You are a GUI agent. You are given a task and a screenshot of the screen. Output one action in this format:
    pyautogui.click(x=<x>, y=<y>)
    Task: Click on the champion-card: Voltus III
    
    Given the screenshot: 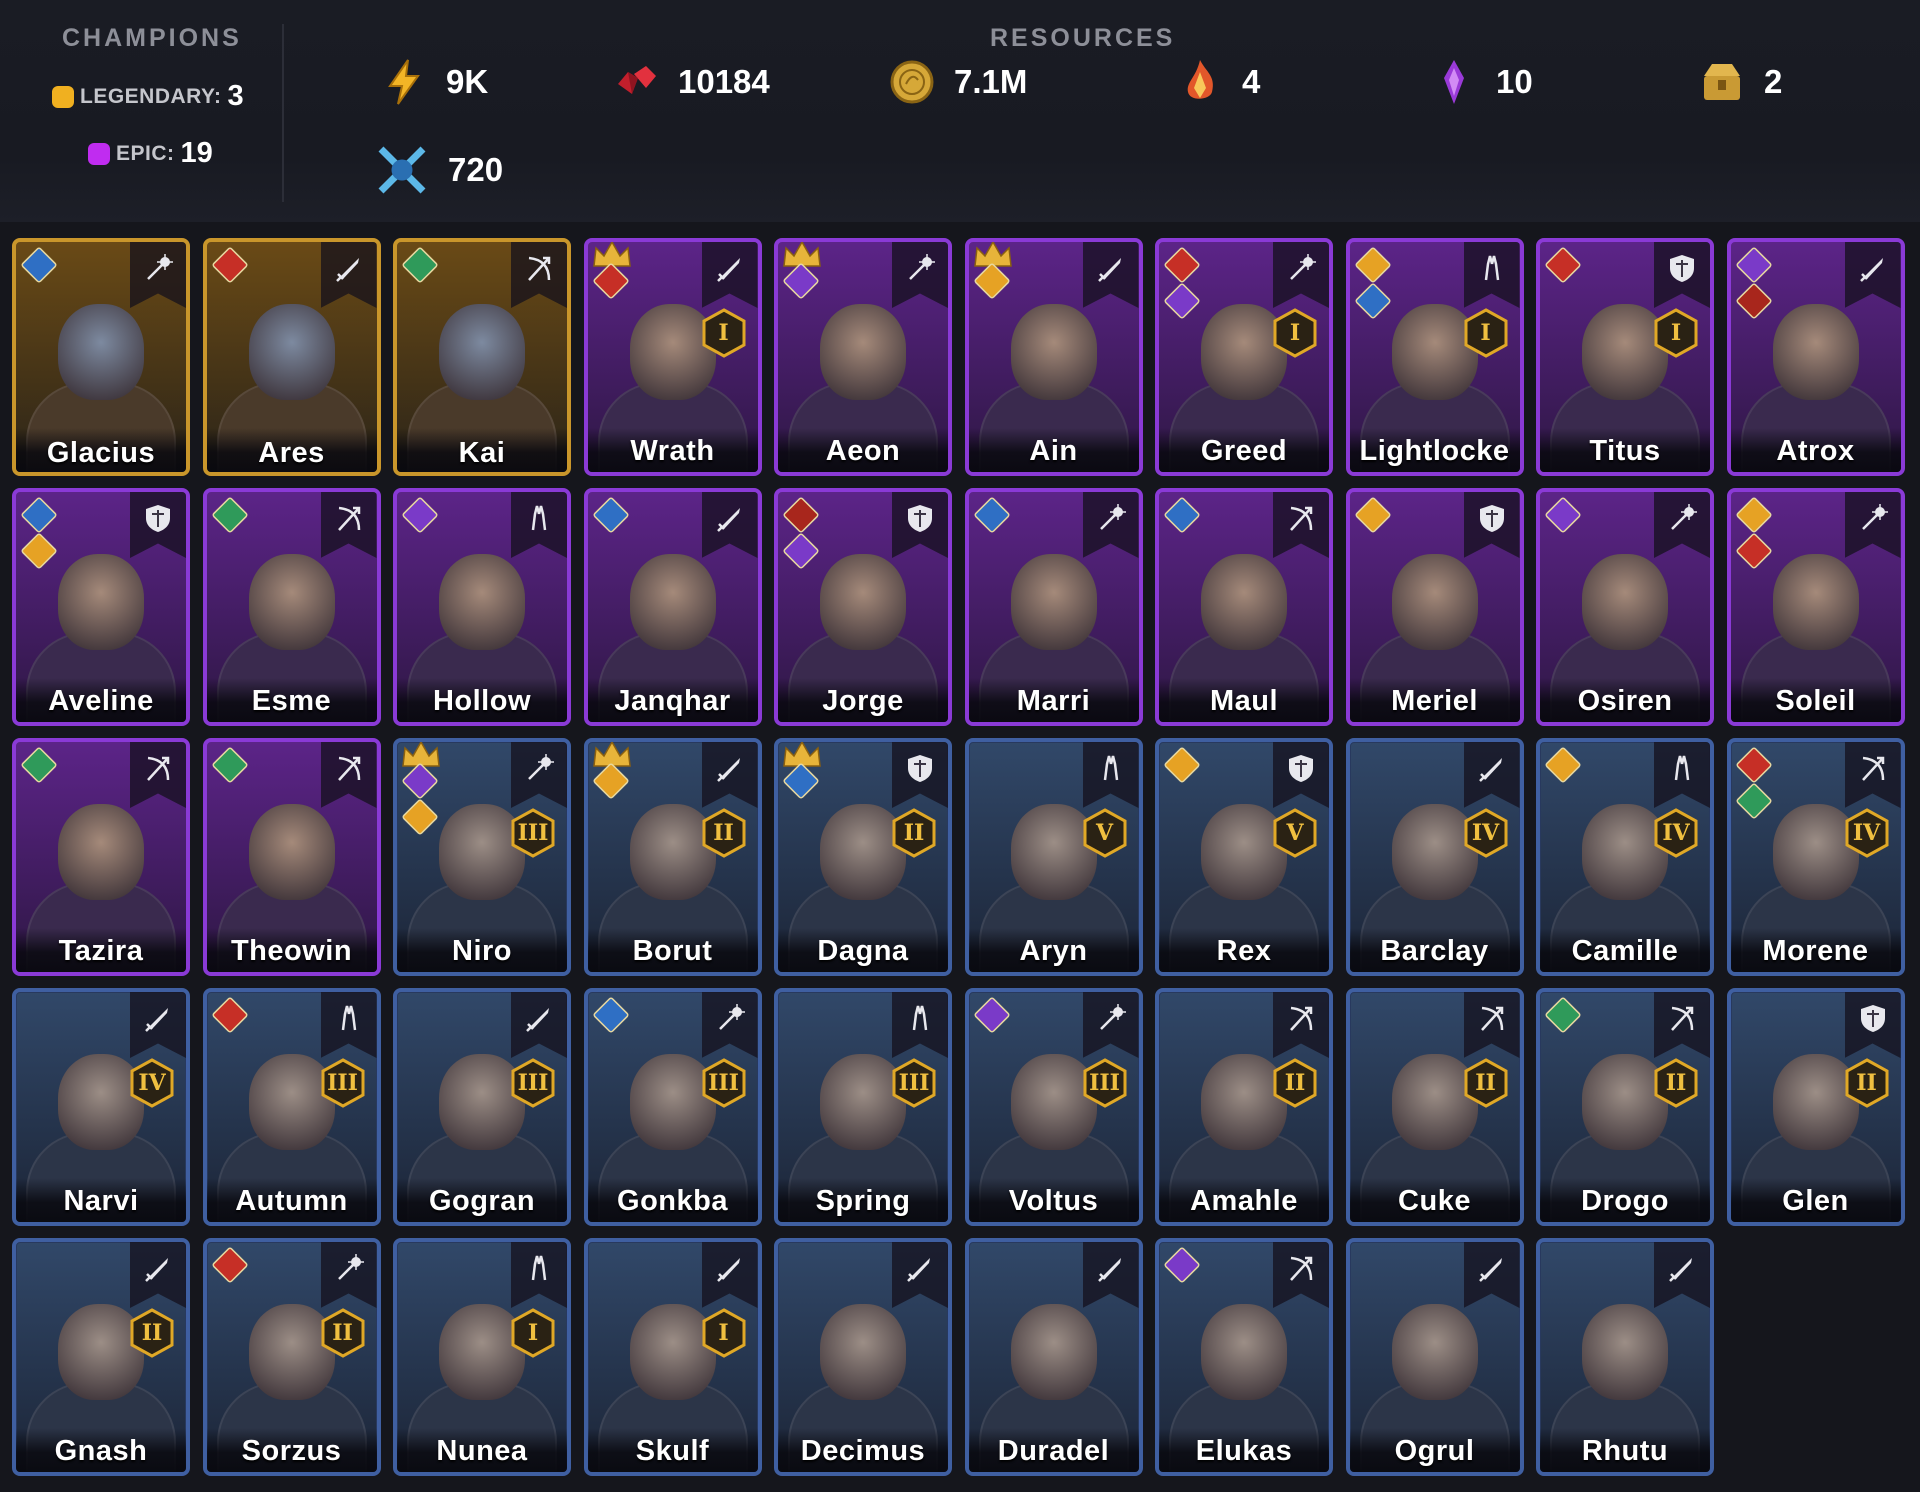 What is the action you would take?
    pyautogui.click(x=1053, y=1107)
    